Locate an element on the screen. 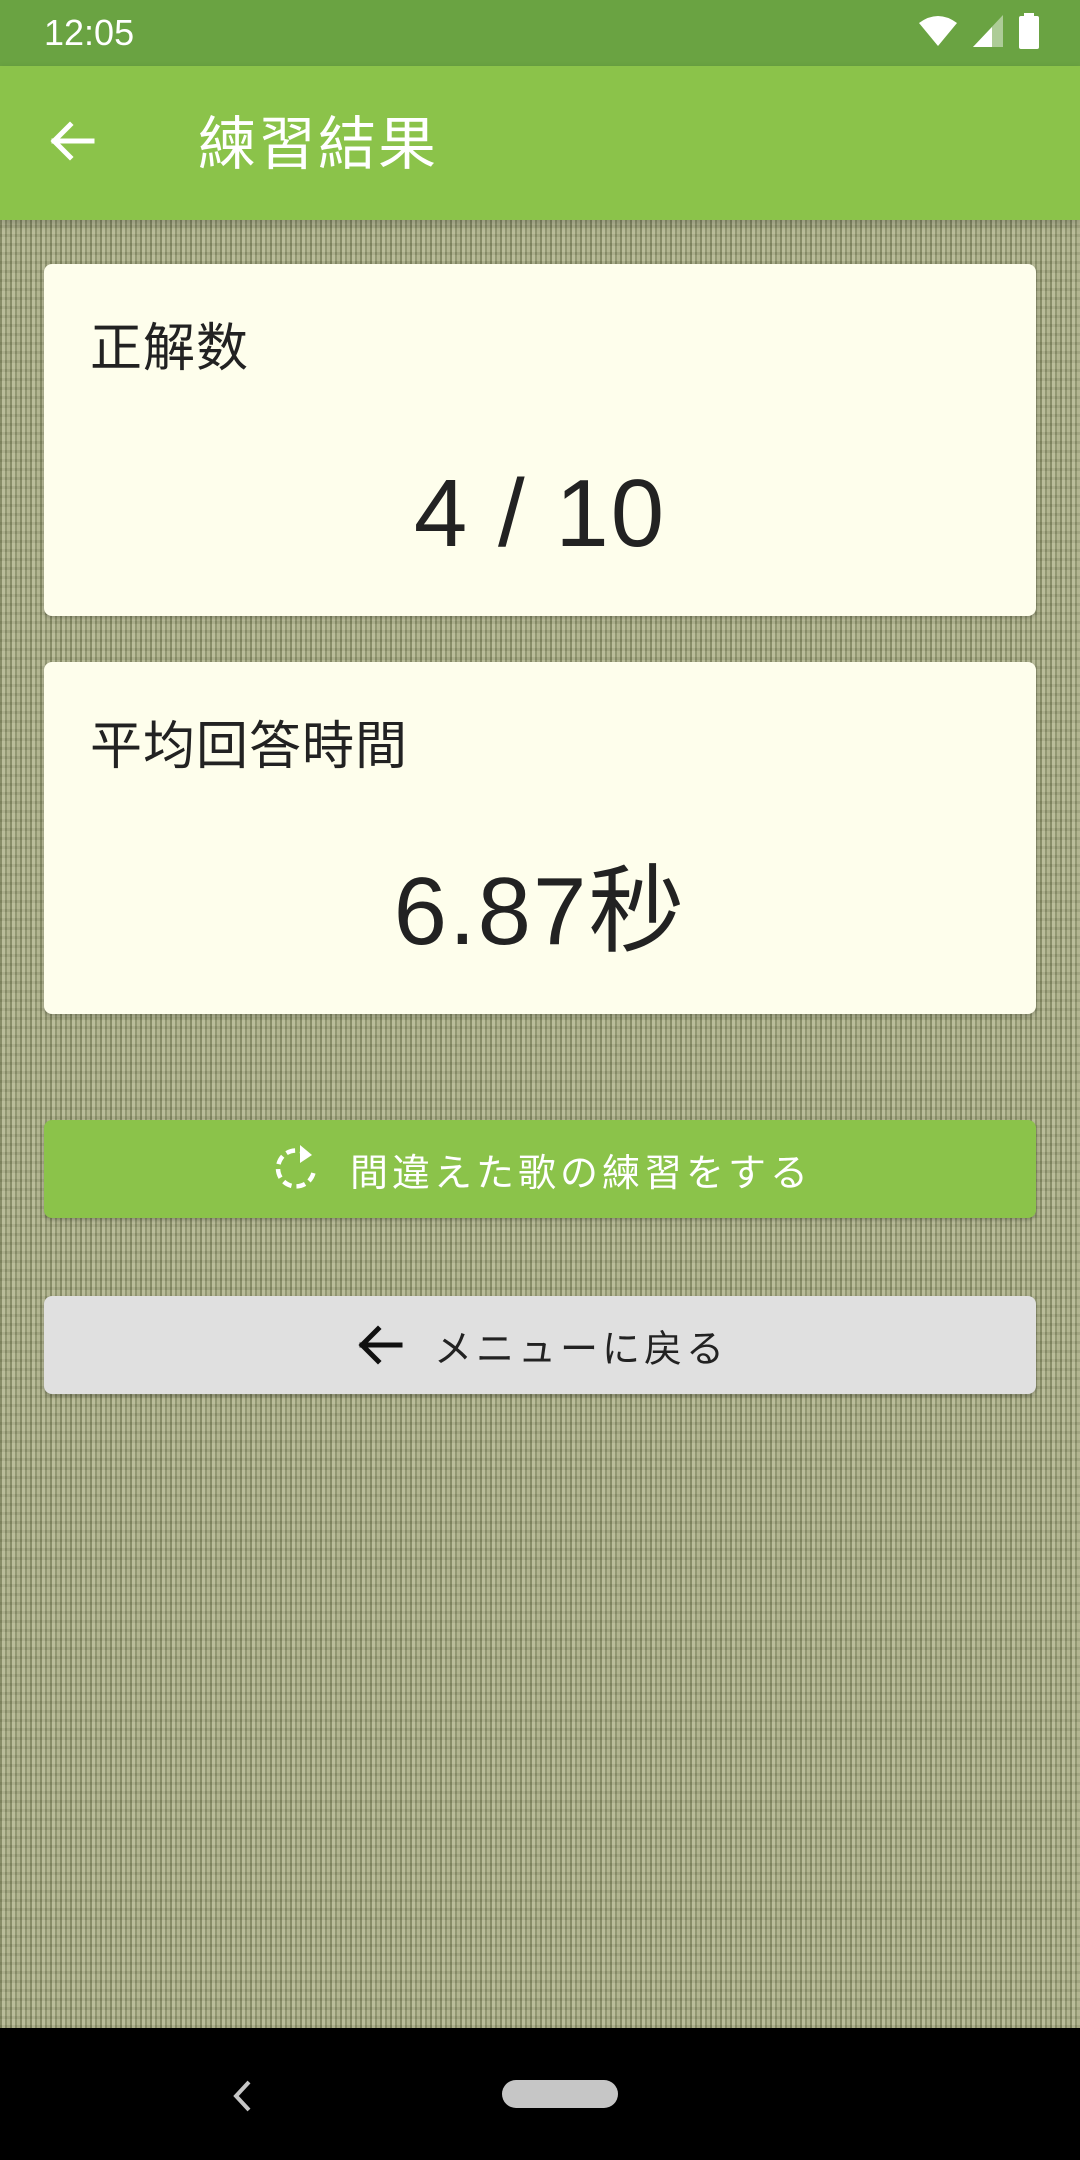  status-time: 12:05 is located at coordinates (89, 32).